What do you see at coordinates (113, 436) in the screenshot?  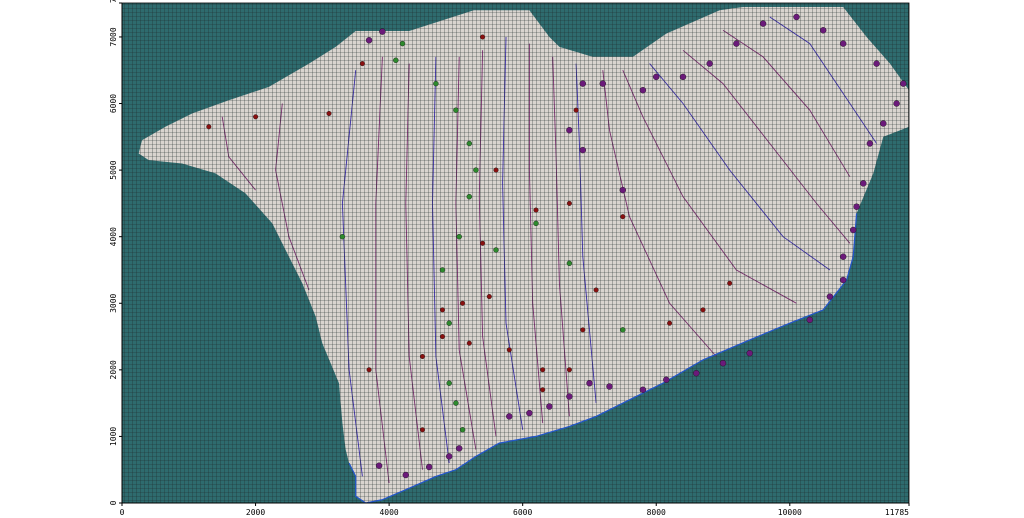 I see `y-tick-label: 1000` at bounding box center [113, 436].